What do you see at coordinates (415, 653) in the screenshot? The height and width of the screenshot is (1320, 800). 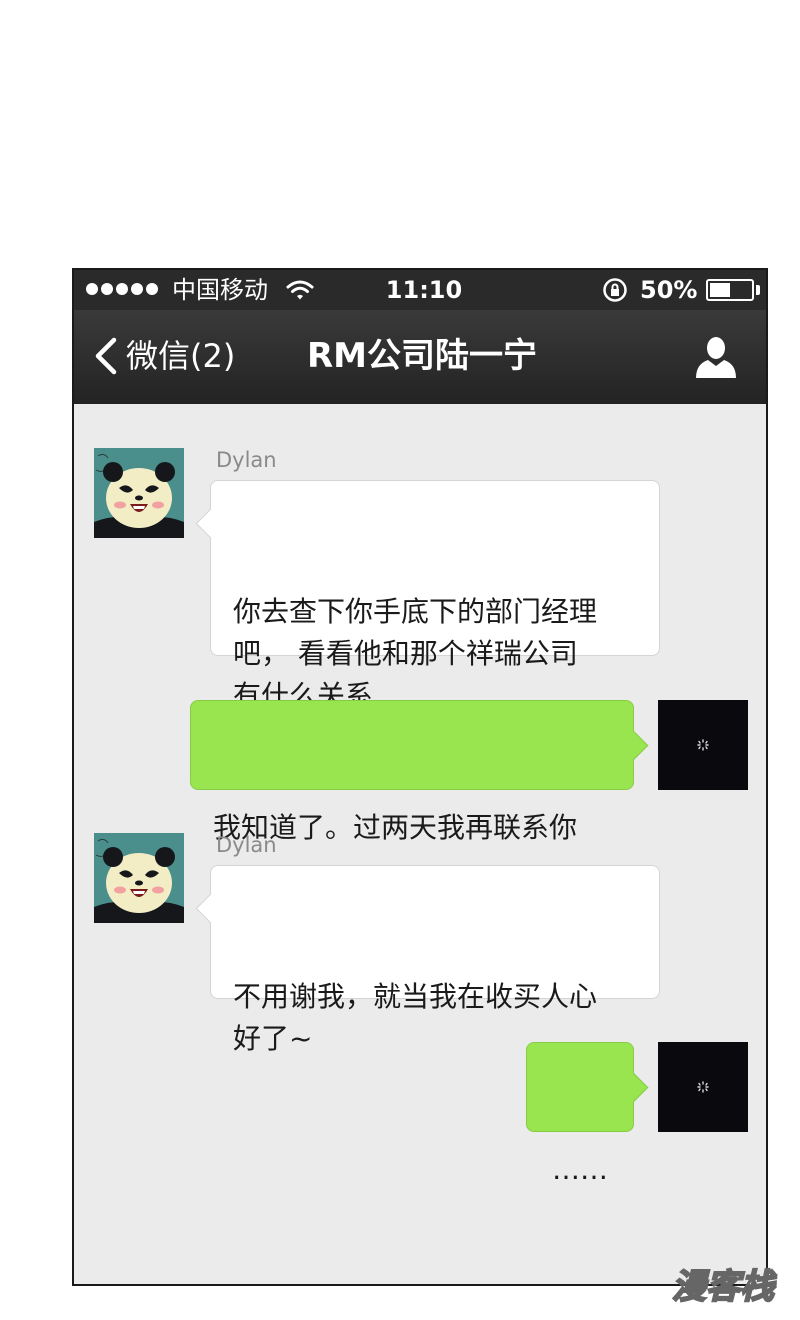 I see `message-text: 你去查下你手底下的部门经理 吧， 看看他和那个祥瑞公司 有什么关系` at bounding box center [415, 653].